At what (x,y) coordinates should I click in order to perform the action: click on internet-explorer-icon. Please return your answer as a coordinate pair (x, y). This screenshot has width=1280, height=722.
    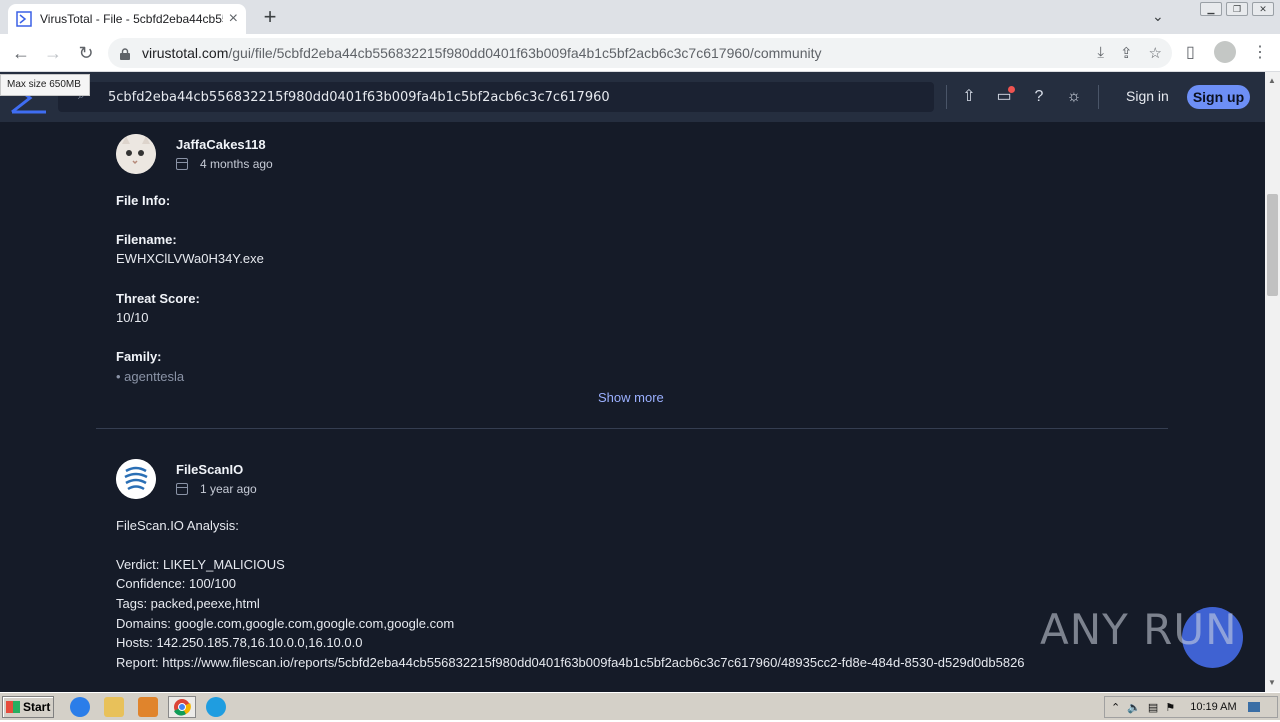
    Looking at the image, I should click on (80, 707).